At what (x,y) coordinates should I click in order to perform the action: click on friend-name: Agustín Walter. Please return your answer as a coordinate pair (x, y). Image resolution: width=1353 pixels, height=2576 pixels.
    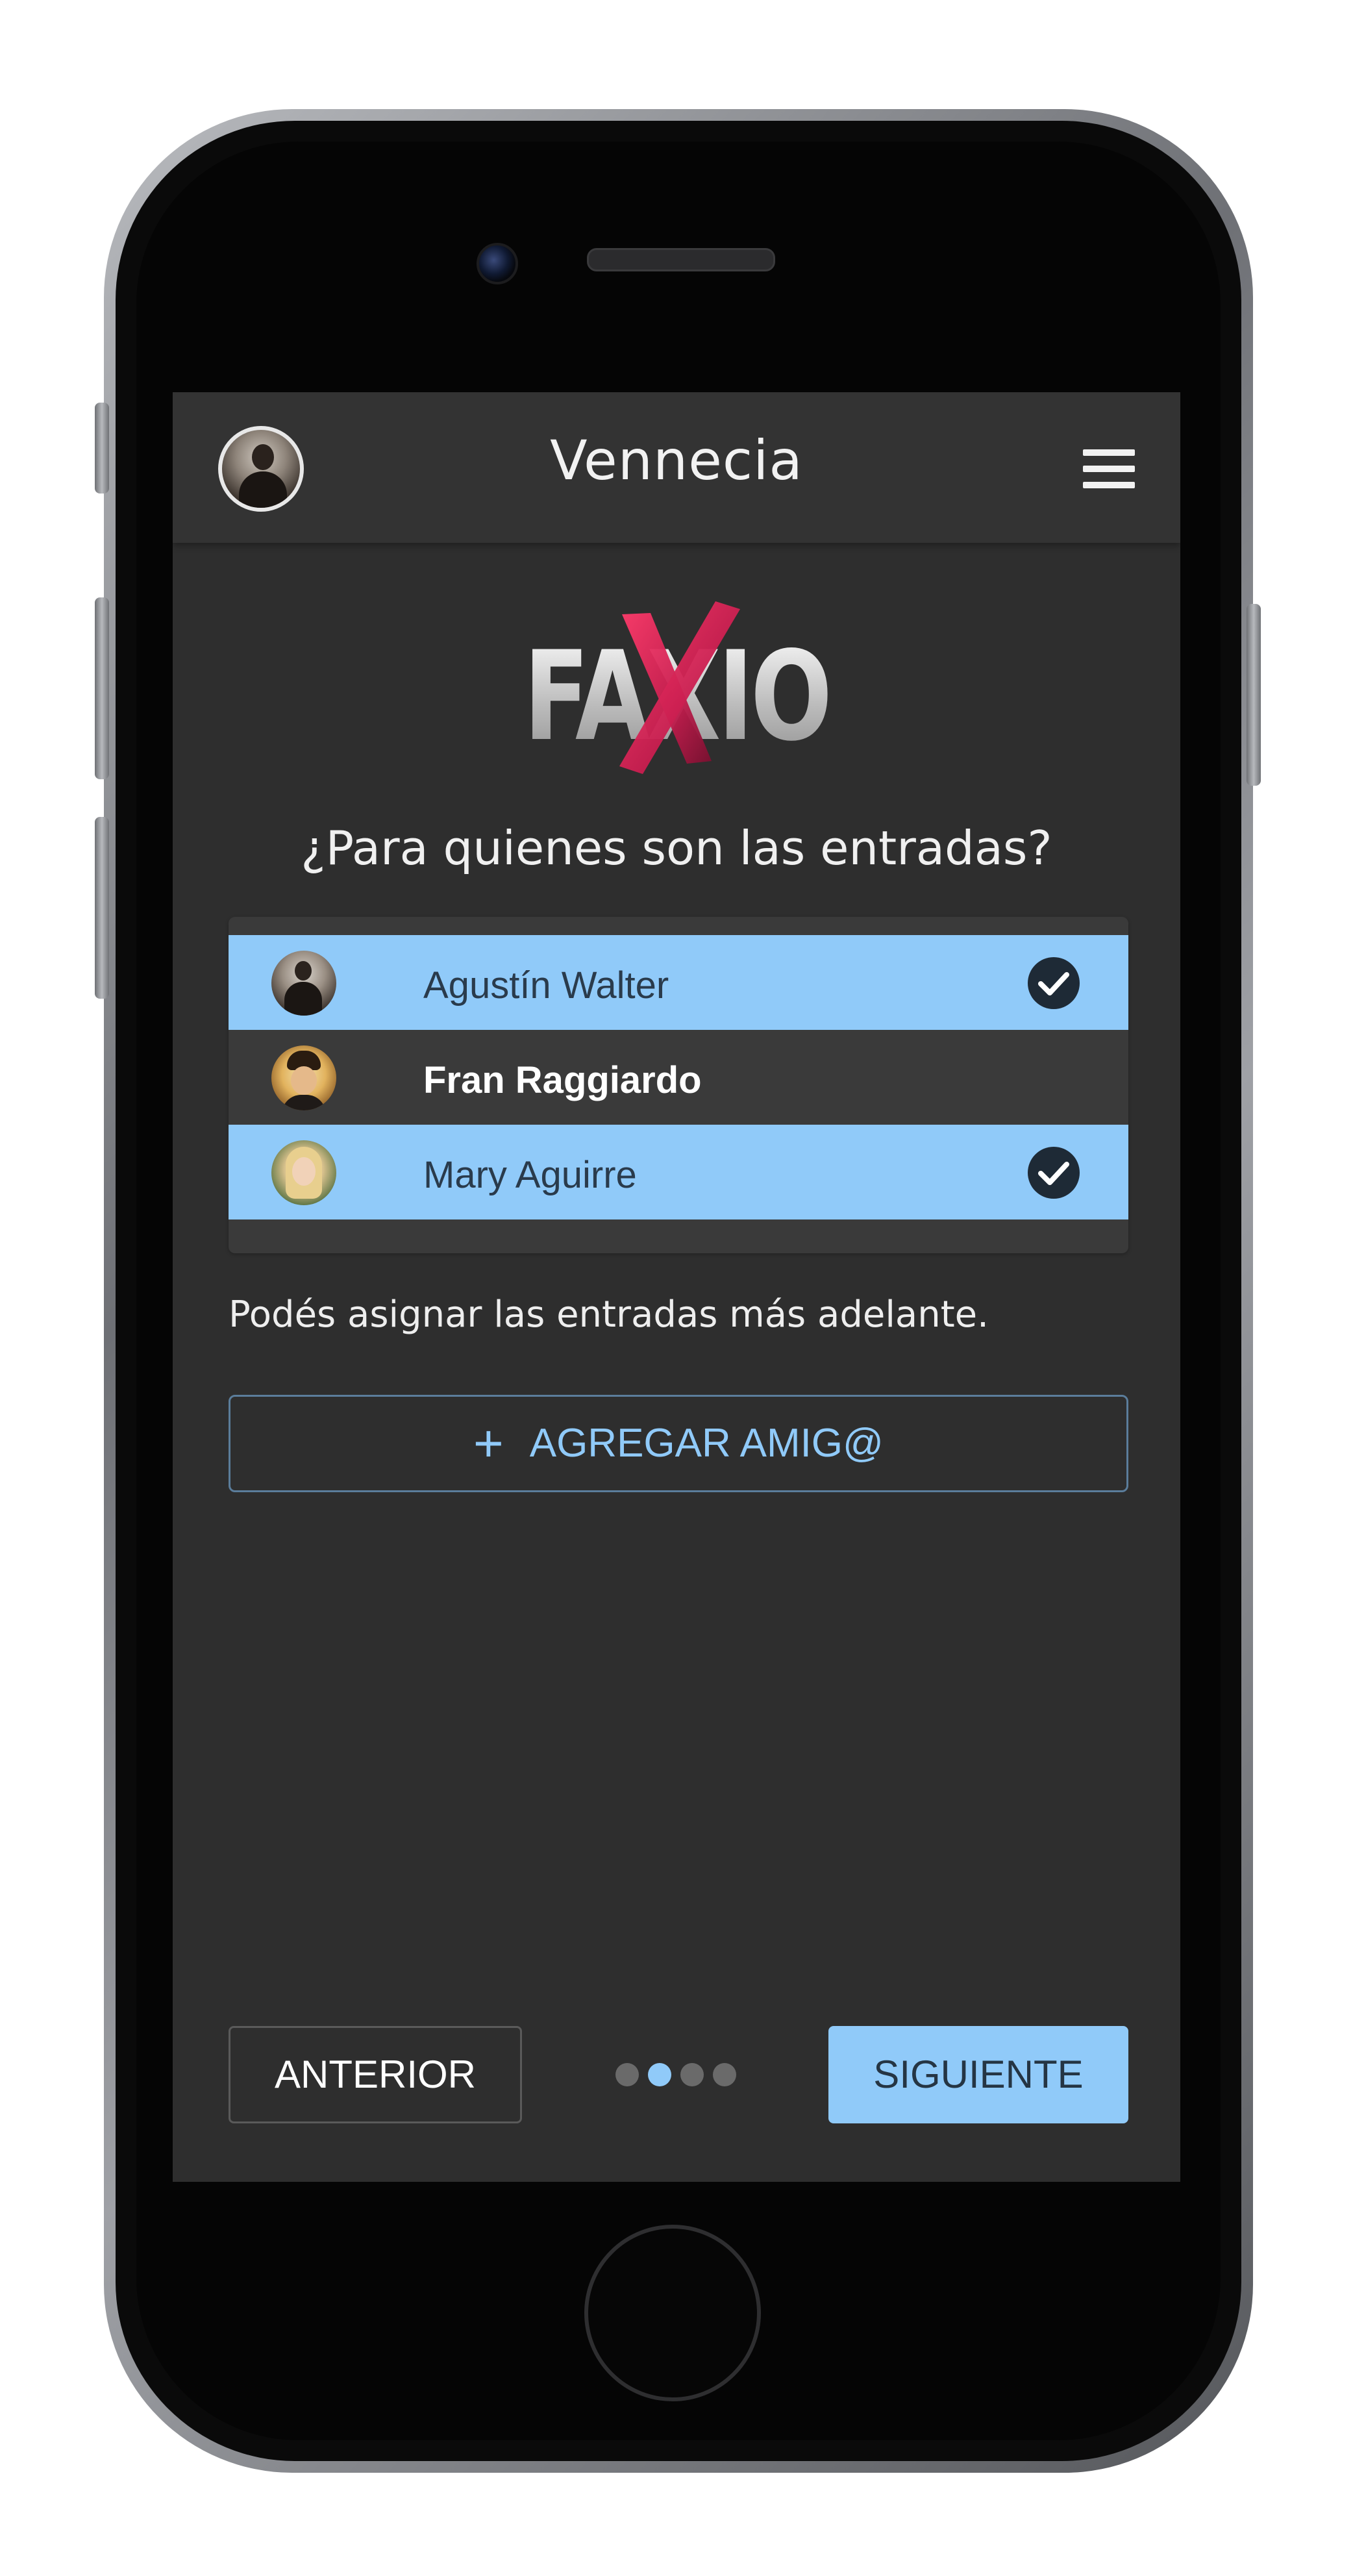
    Looking at the image, I should click on (546, 985).